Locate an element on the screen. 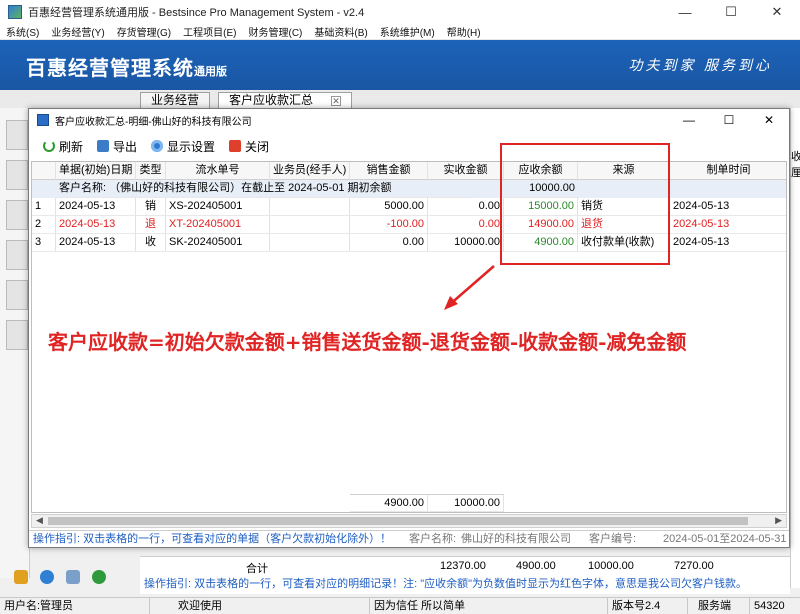 This screenshot has width=800, height=614. status-motto: 因为信任 所以简单 is located at coordinates (489, 606).